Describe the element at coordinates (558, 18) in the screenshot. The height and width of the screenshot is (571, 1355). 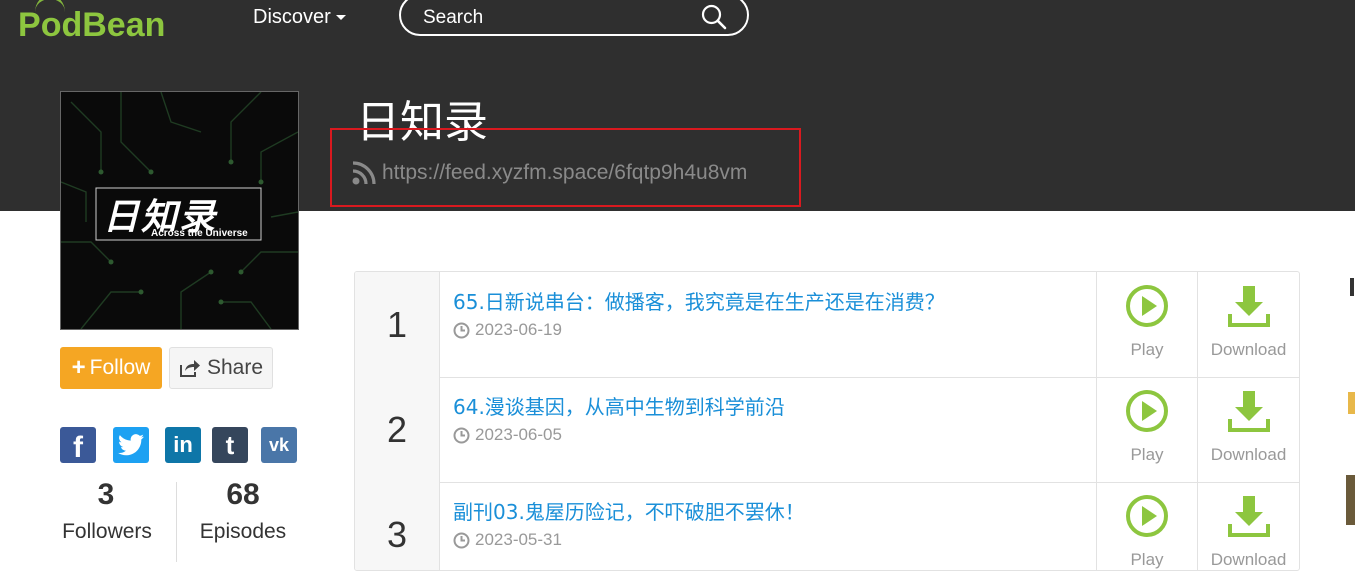
I see `search-input` at that location.